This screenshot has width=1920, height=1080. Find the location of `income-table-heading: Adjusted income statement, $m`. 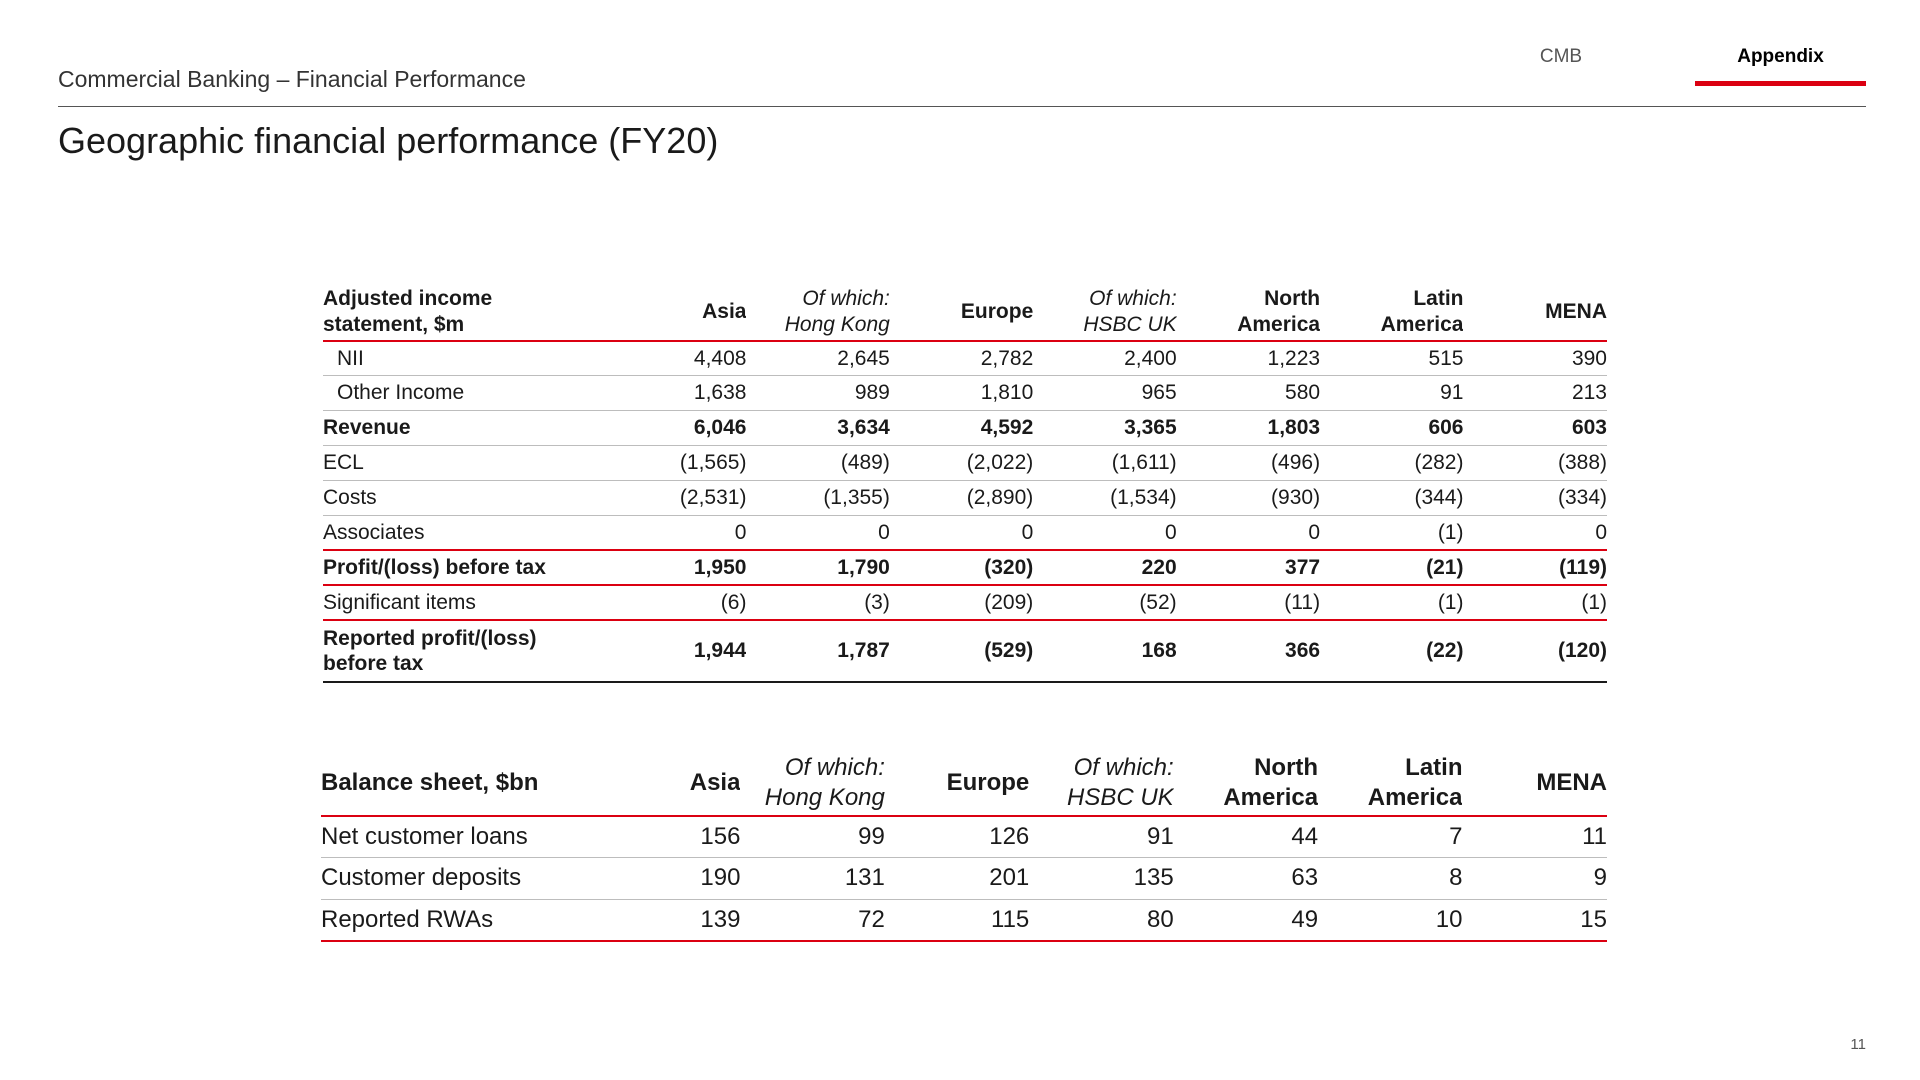

income-table-heading: Adjusted income statement, $m is located at coordinates (463, 313).